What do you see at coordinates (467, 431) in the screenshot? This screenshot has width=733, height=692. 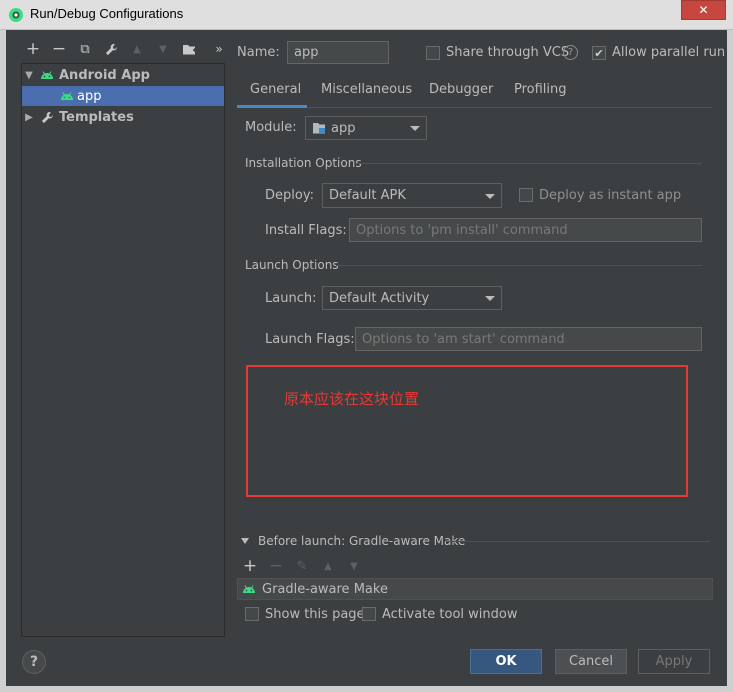 I see `annotation-box` at bounding box center [467, 431].